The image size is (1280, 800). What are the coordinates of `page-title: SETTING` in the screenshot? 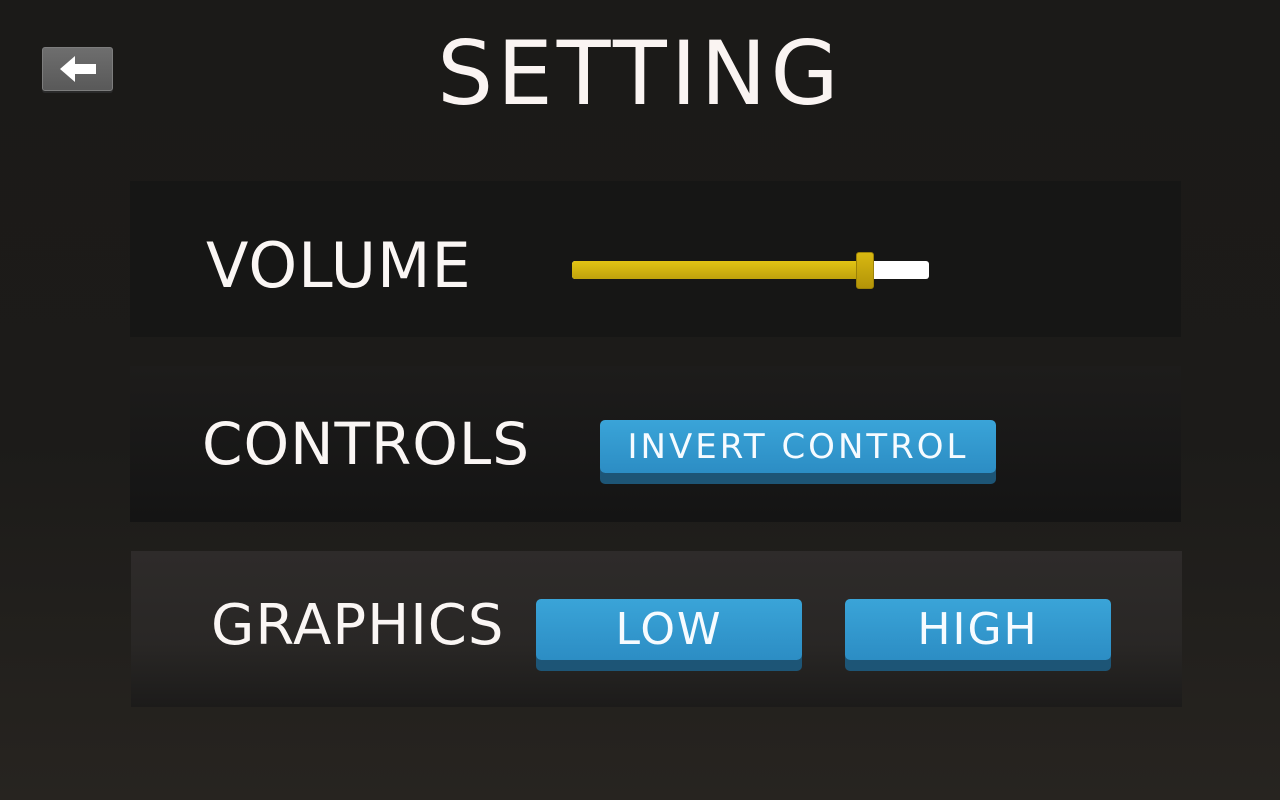 It's located at (640, 73).